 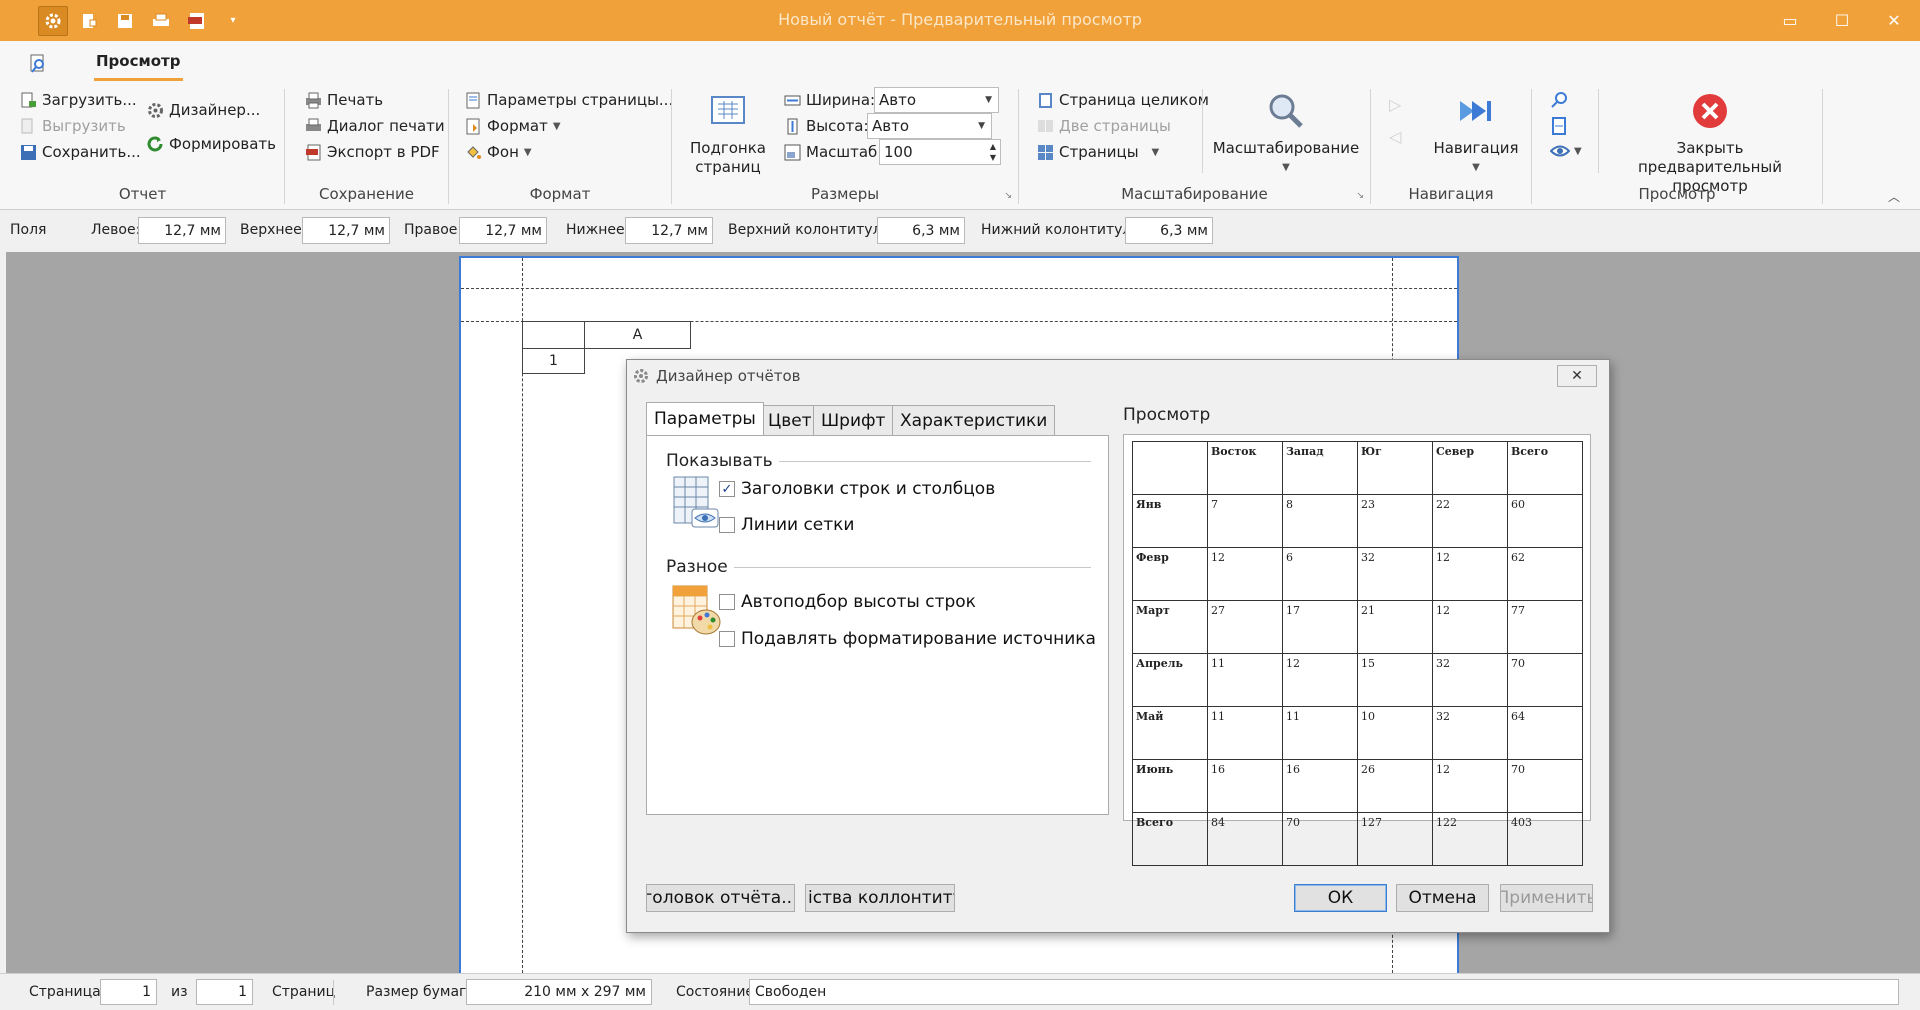 I want to click on format-dropdown: Формат ▼, so click(x=513, y=126).